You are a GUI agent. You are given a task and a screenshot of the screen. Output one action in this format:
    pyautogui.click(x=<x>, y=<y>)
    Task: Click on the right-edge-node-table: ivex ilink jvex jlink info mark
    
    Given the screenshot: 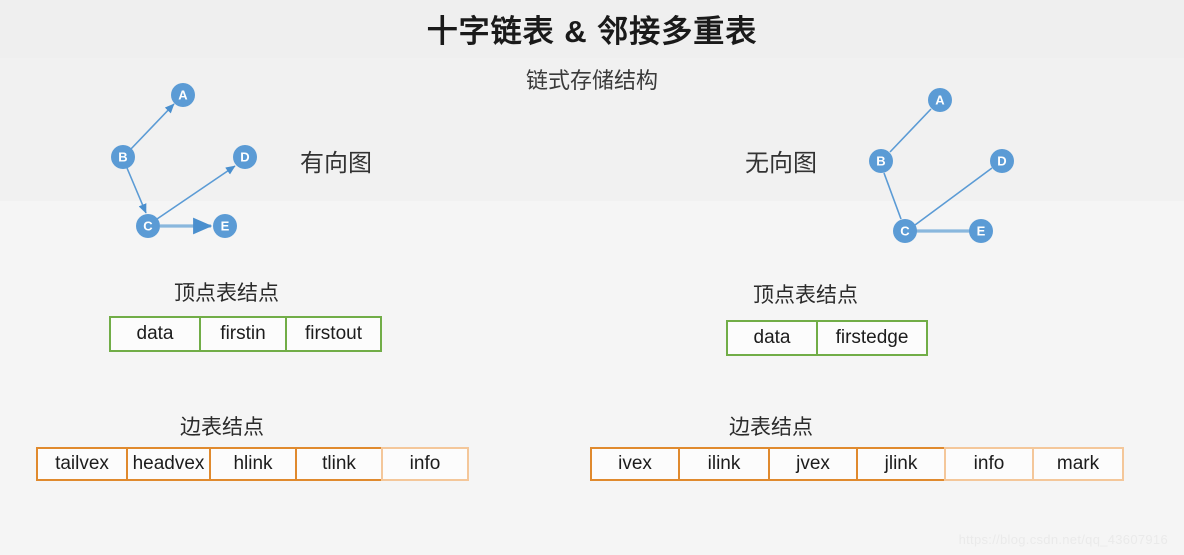 What is the action you would take?
    pyautogui.click(x=857, y=464)
    